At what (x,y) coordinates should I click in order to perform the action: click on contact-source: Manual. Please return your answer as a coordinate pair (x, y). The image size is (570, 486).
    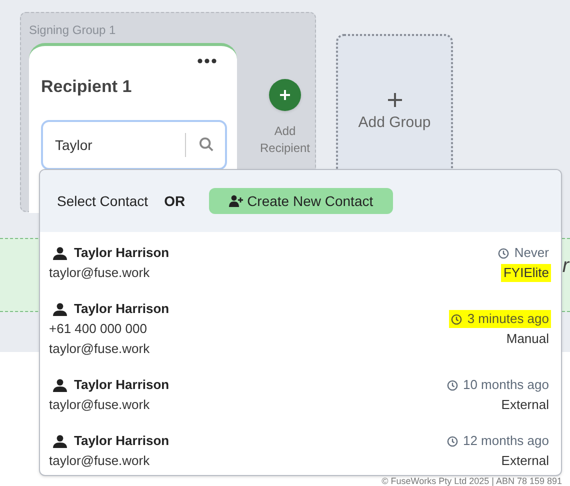
    Looking at the image, I should click on (527, 339).